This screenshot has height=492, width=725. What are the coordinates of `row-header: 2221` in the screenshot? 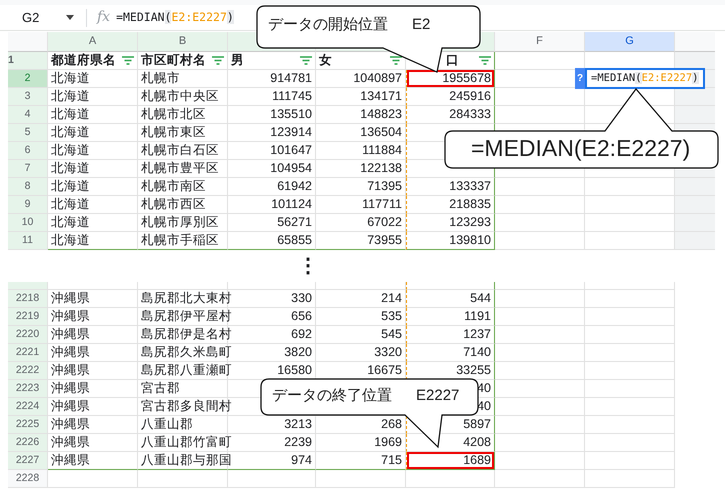 It's located at (28, 353).